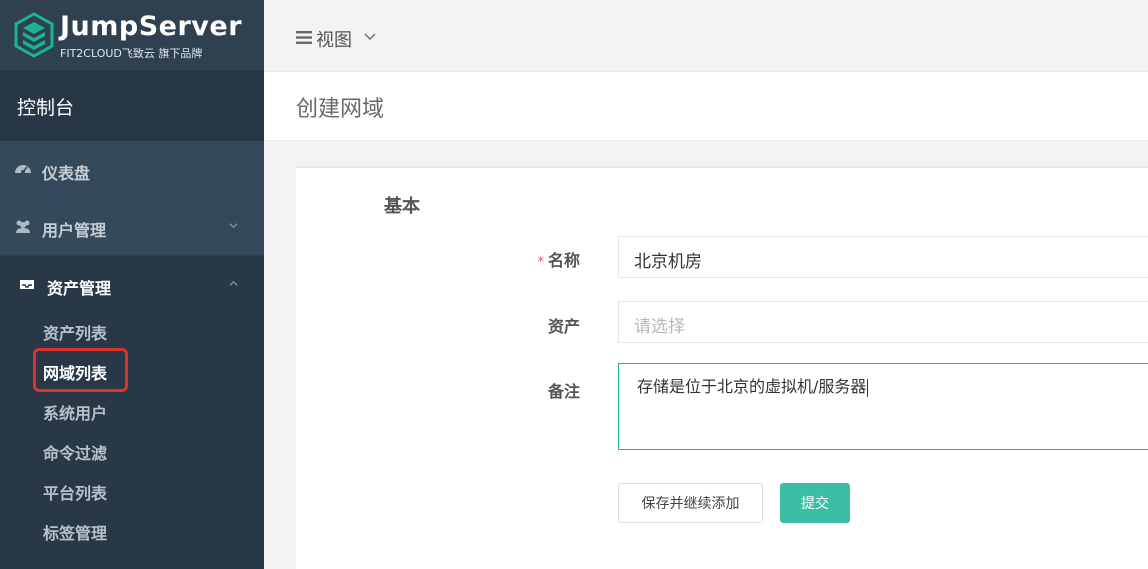  What do you see at coordinates (563, 326) in the screenshot?
I see `assets-label: 资产` at bounding box center [563, 326].